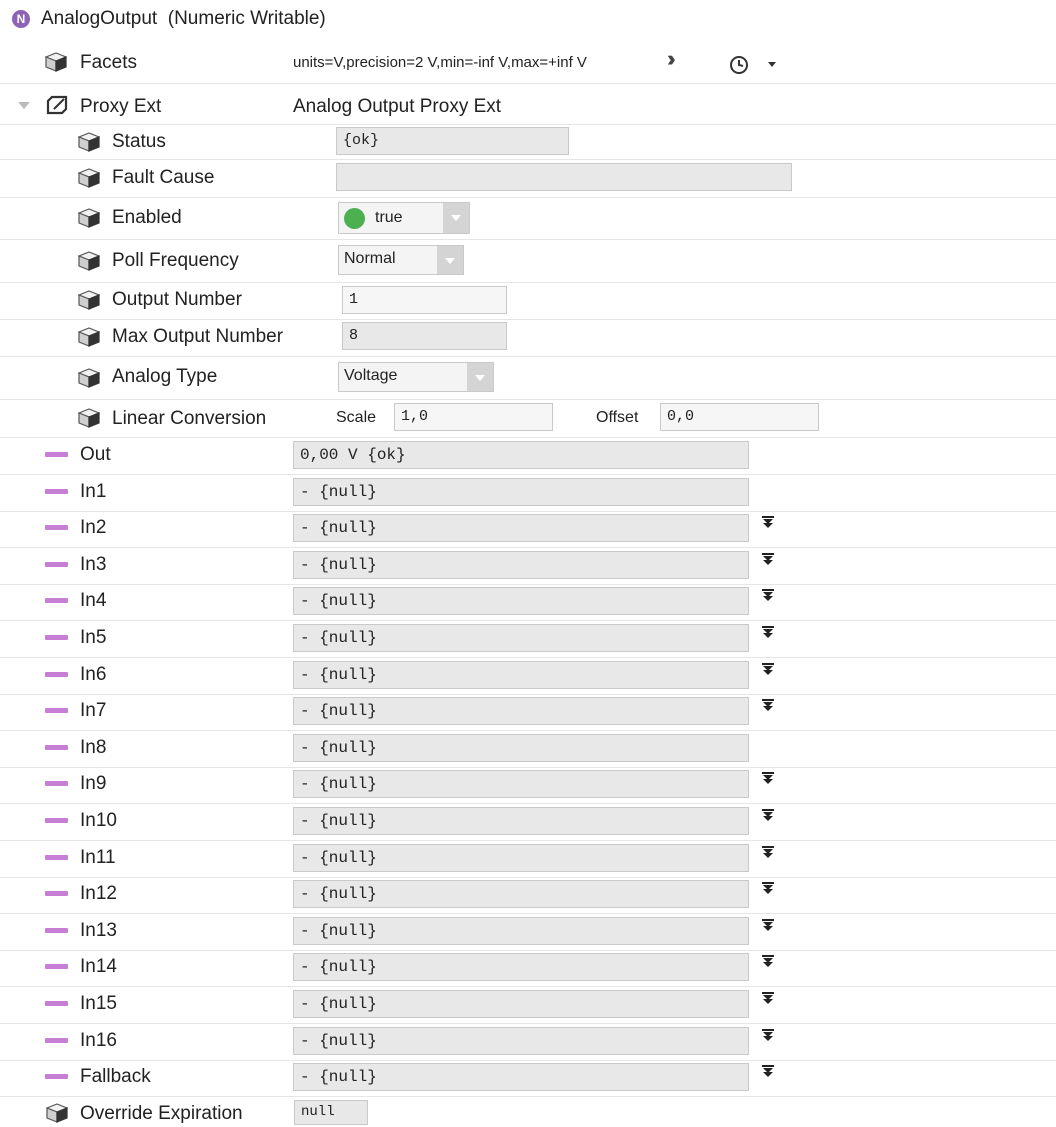 The height and width of the screenshot is (1127, 1056). What do you see at coordinates (98, 930) in the screenshot?
I see `slot-label: In13` at bounding box center [98, 930].